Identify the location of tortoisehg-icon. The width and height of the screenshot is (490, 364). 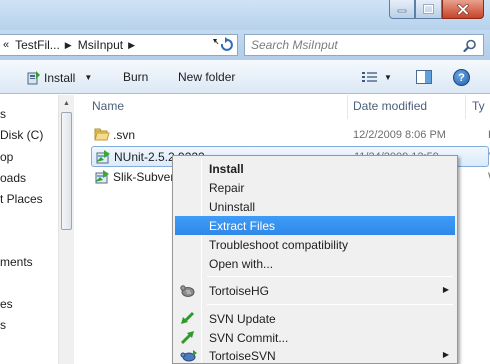
(187, 291).